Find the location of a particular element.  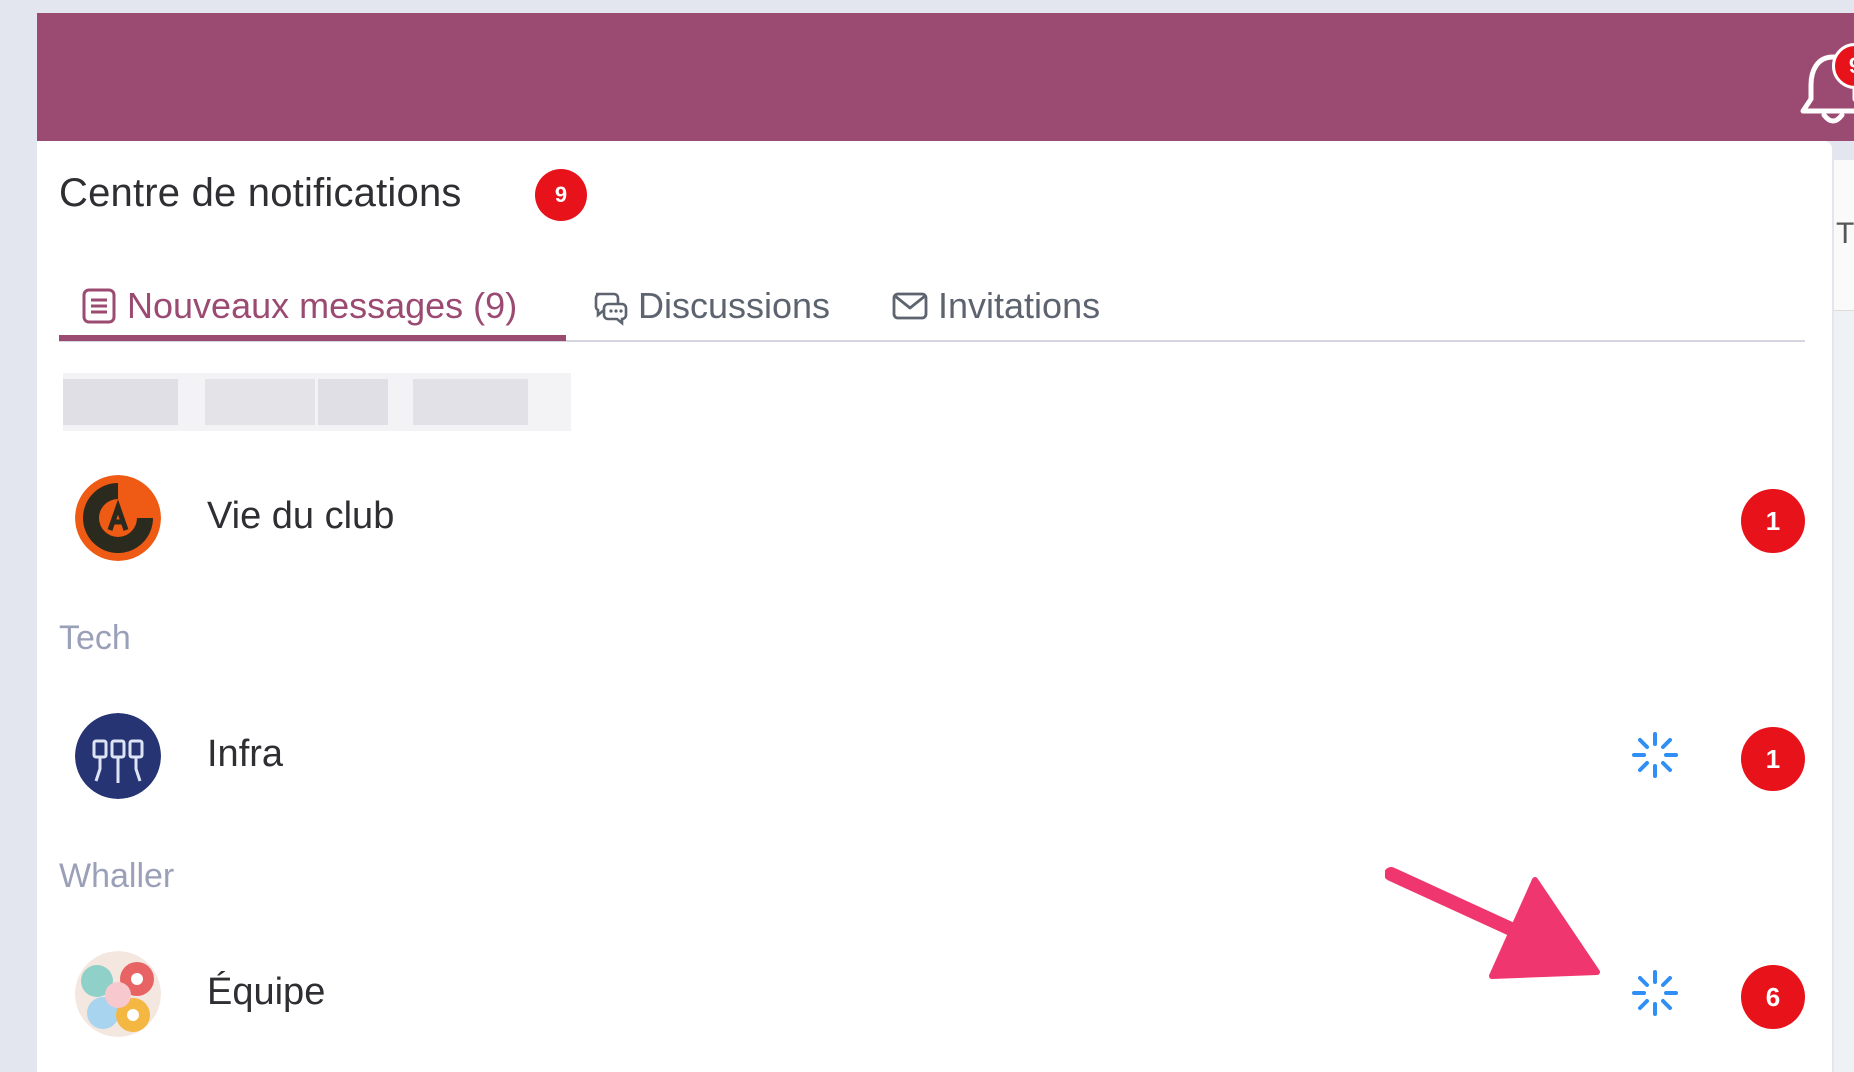

row-label: Infra is located at coordinates (245, 754).